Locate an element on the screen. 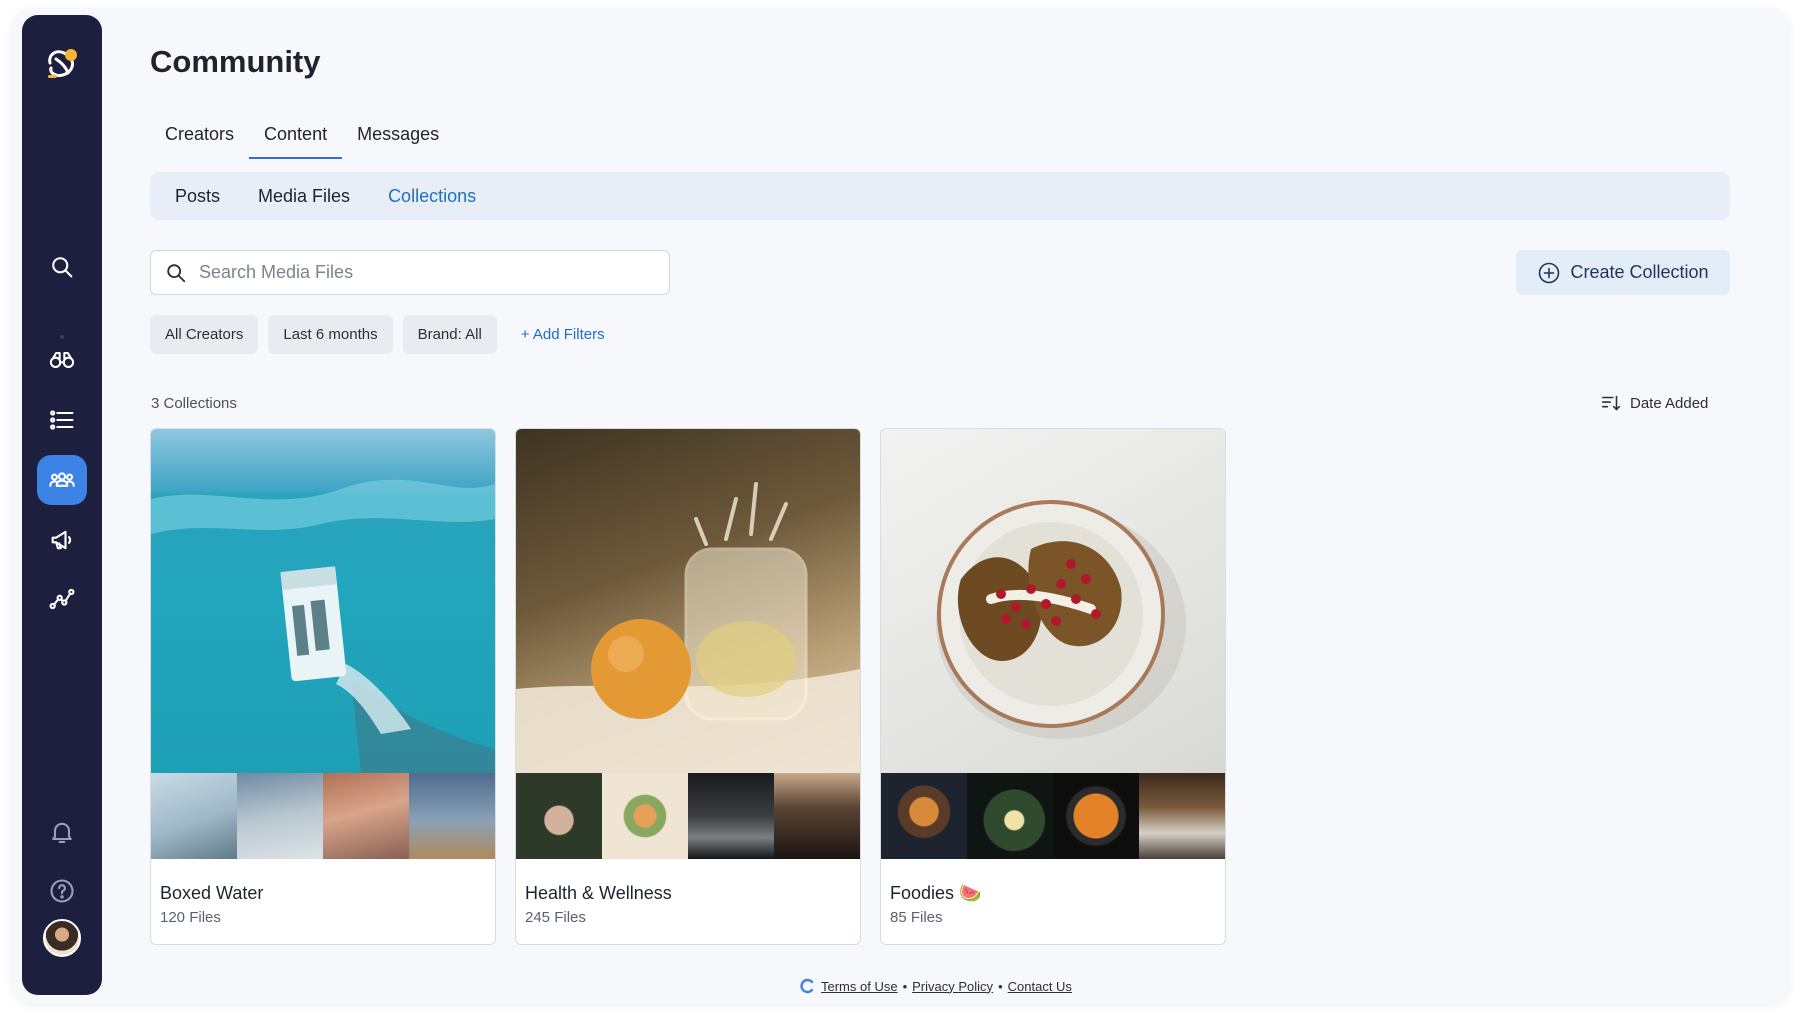 Image resolution: width=1800 pixels, height=1023 pixels. collection-file-count: 120 Files is located at coordinates (190, 917).